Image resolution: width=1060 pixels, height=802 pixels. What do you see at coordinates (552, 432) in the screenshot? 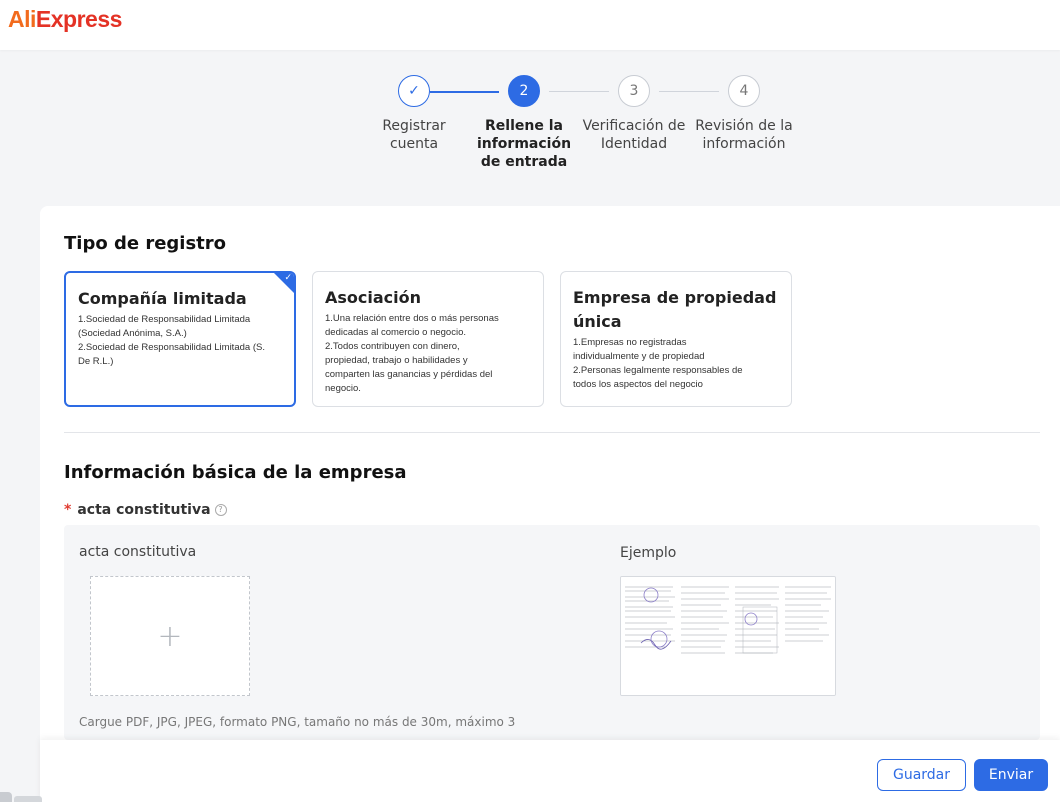
I see `section-divider` at bounding box center [552, 432].